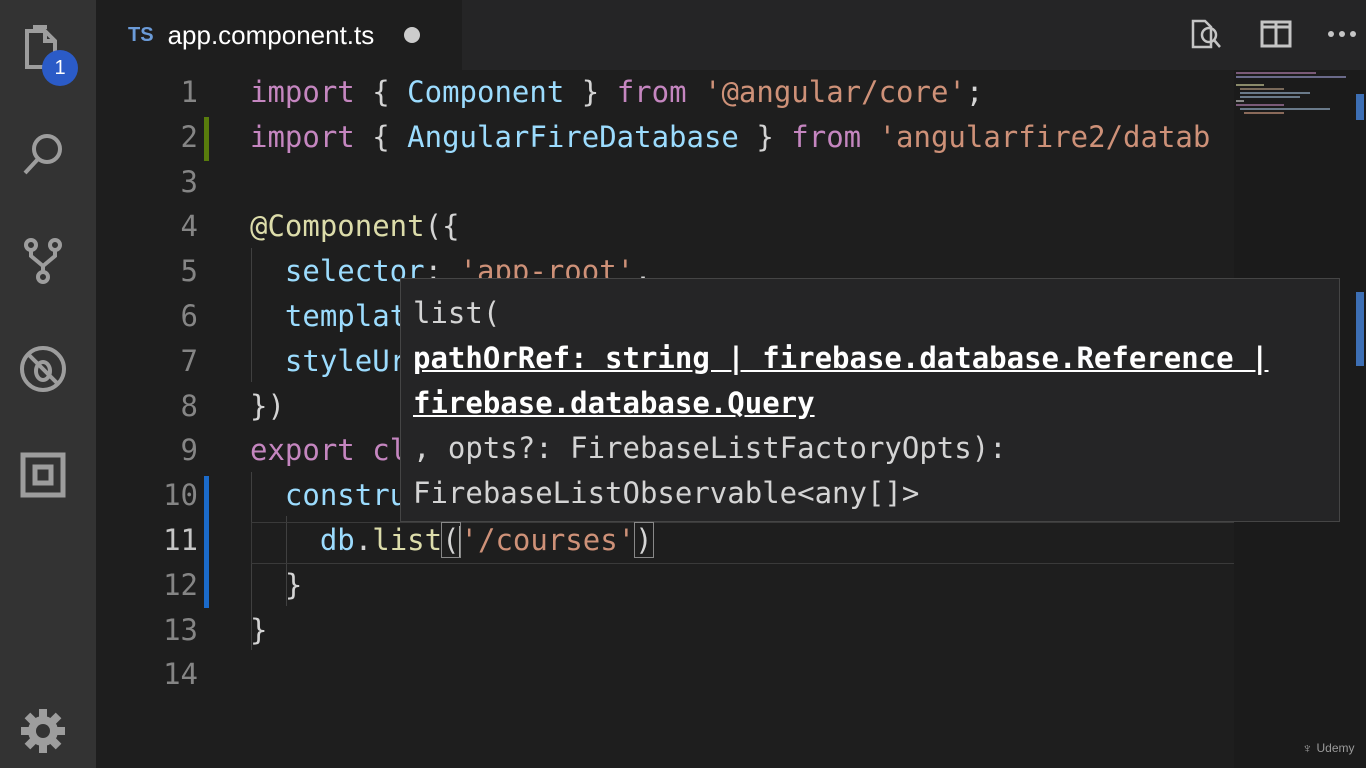  What do you see at coordinates (614, 403) in the screenshot?
I see `hint-active-param-cont: firebase.database.Query` at bounding box center [614, 403].